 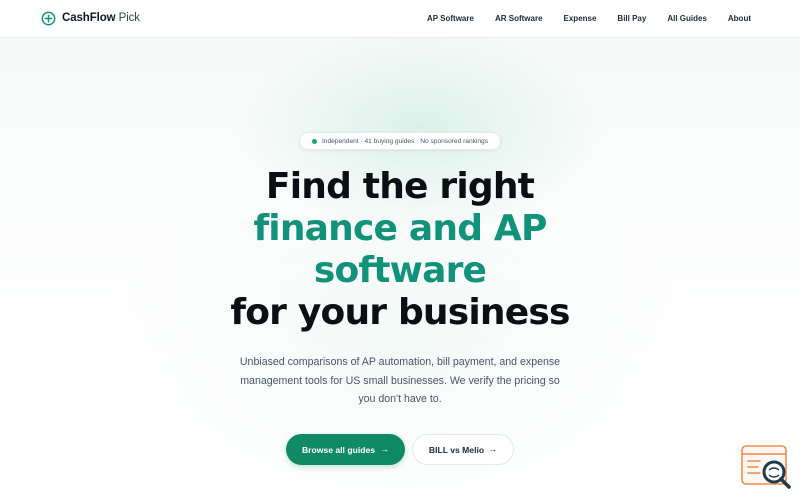 What do you see at coordinates (450, 18) in the screenshot?
I see `nav-link-ap-software: AP Software` at bounding box center [450, 18].